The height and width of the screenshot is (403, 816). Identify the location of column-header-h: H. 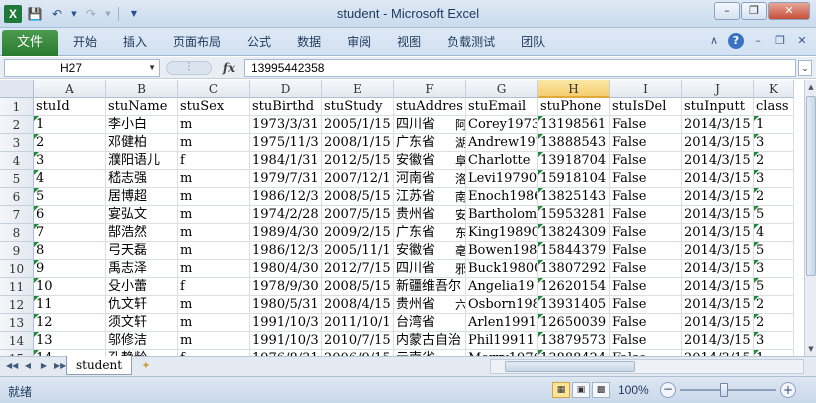
(574, 89).